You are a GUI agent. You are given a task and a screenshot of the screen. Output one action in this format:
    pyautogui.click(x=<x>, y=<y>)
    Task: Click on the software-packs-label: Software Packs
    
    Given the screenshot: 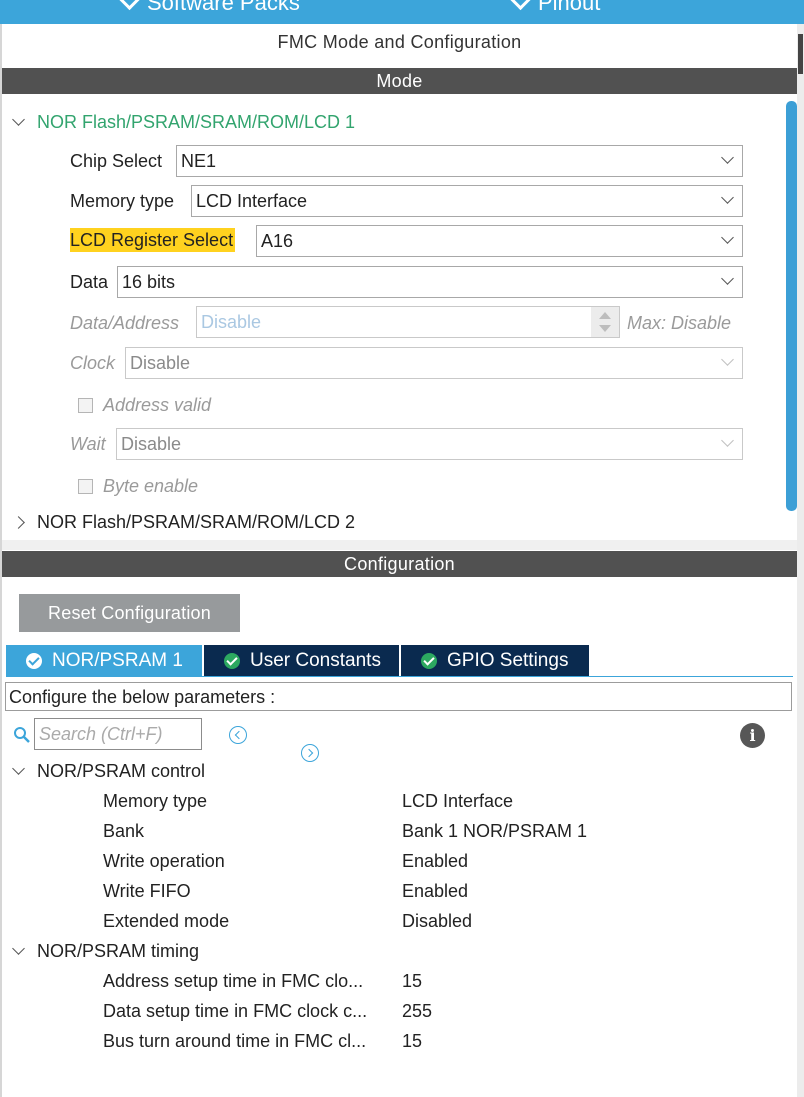 What is the action you would take?
    pyautogui.click(x=223, y=7)
    